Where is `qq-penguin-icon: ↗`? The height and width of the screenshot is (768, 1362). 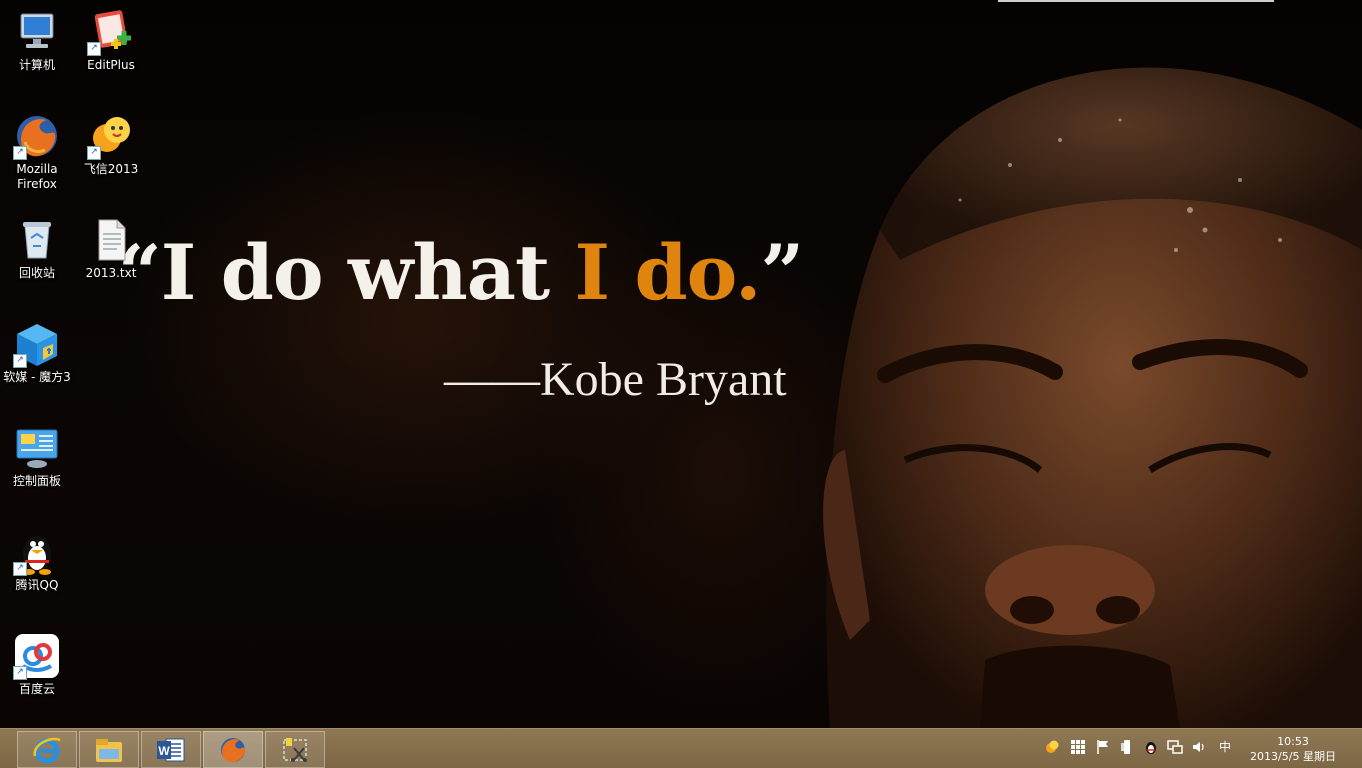 qq-penguin-icon: ↗ is located at coordinates (37, 552).